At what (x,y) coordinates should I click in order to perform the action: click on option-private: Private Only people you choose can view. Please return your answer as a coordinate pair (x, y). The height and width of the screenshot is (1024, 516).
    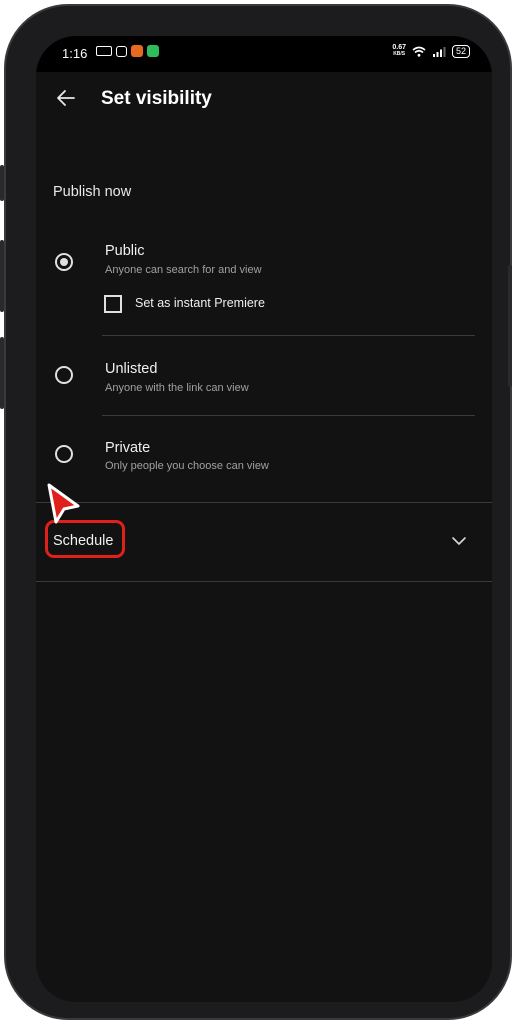
    Looking at the image, I should click on (264, 465).